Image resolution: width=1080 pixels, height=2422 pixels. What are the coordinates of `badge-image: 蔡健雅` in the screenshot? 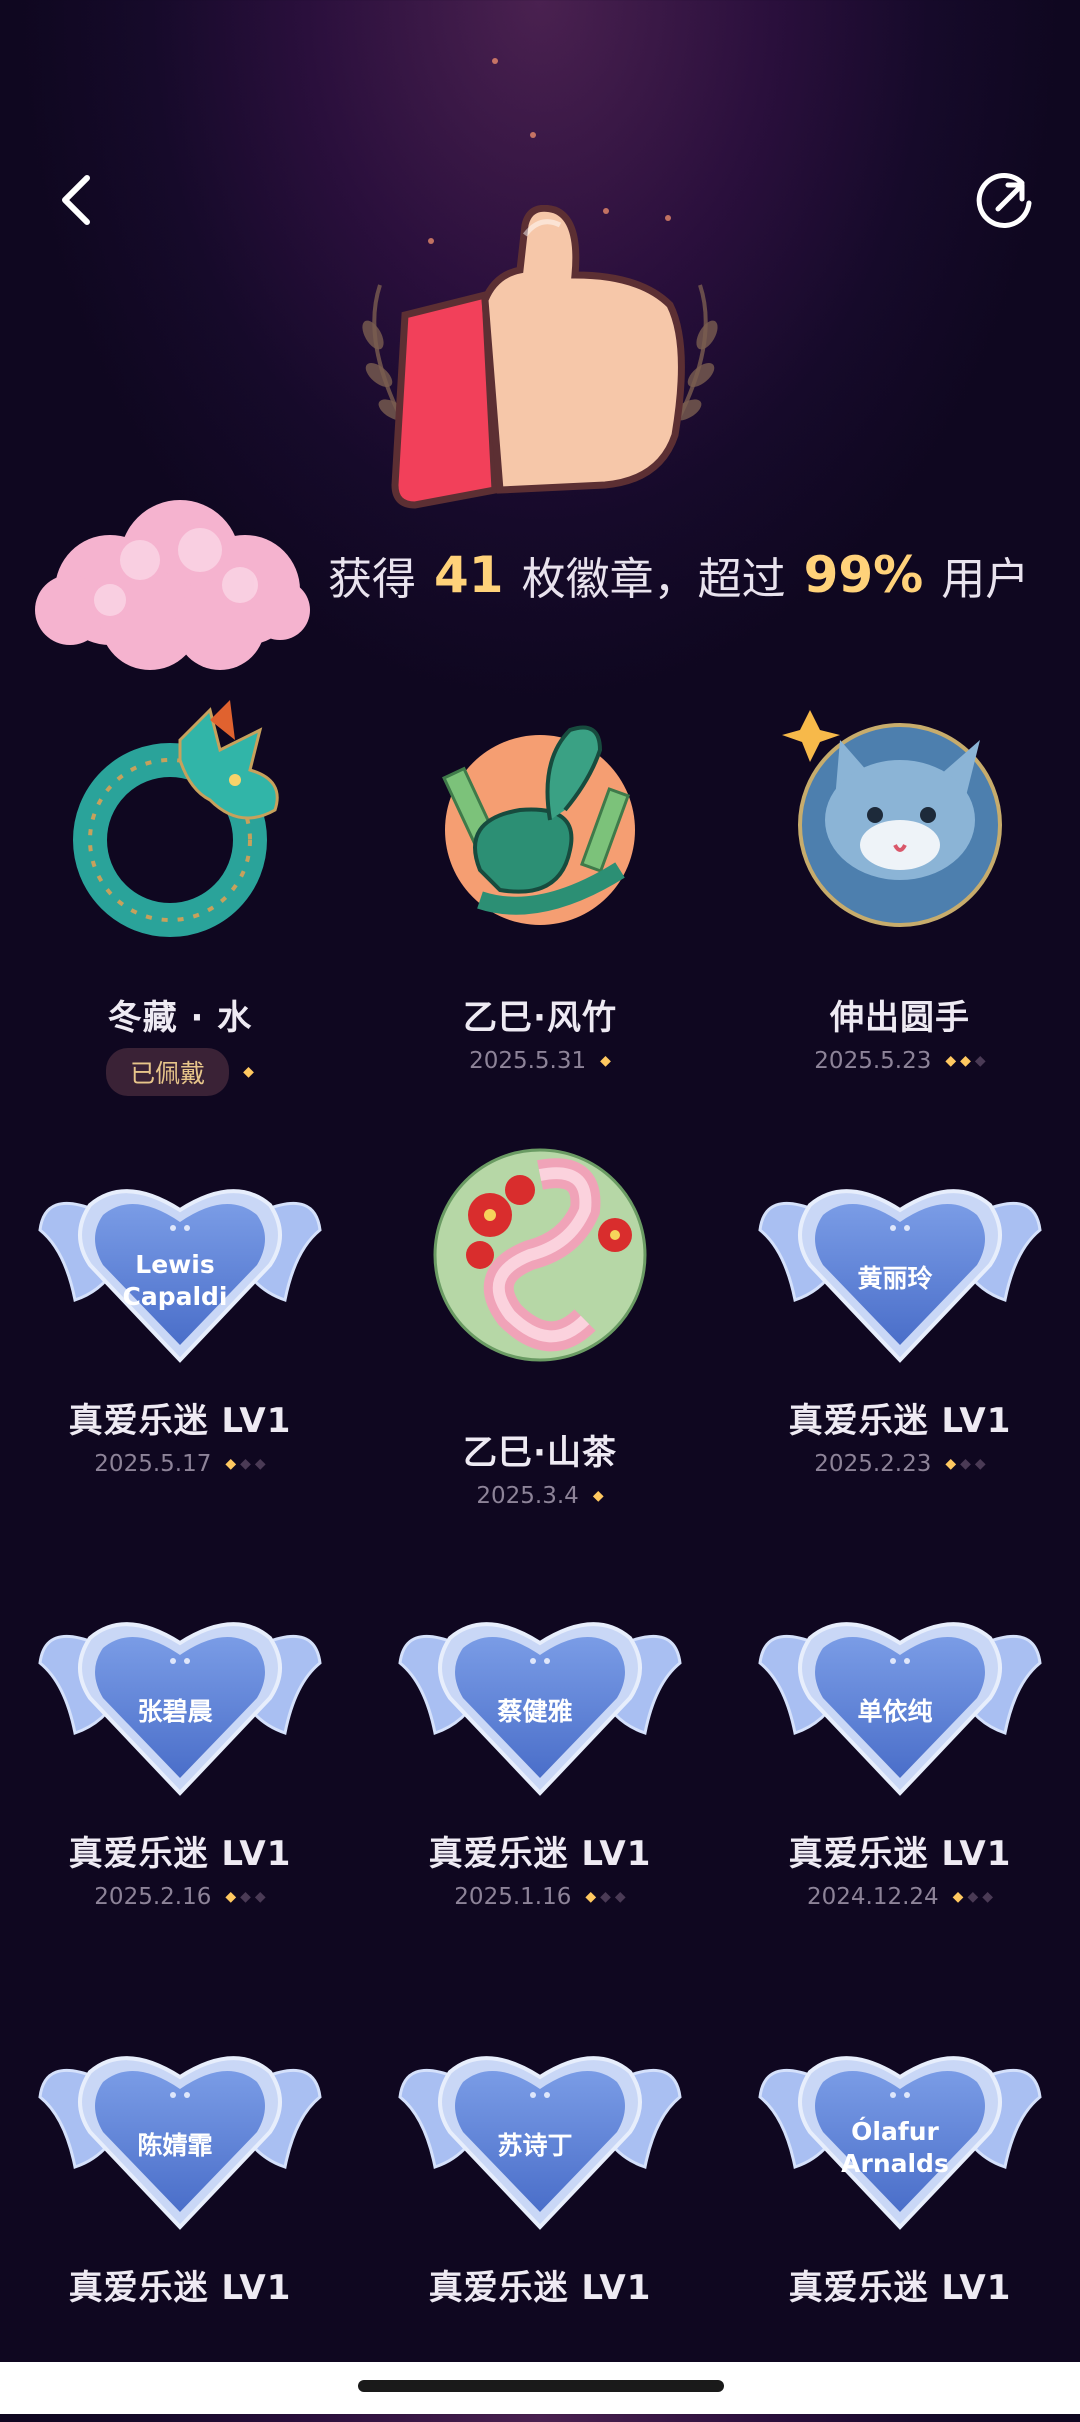 It's located at (540, 1705).